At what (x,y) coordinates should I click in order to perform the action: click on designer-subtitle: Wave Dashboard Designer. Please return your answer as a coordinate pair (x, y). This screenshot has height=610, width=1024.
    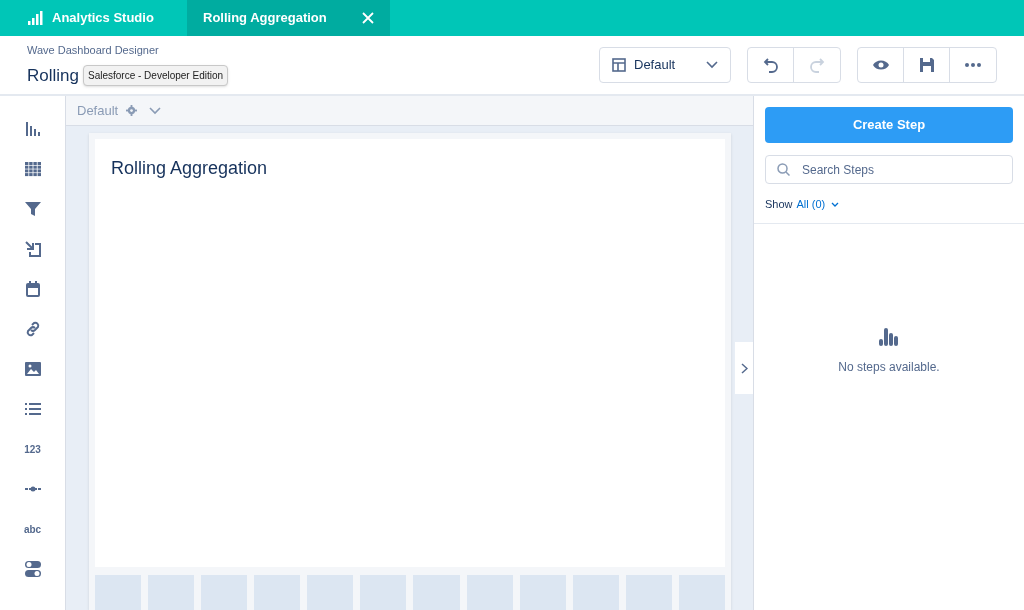
    Looking at the image, I should click on (93, 50).